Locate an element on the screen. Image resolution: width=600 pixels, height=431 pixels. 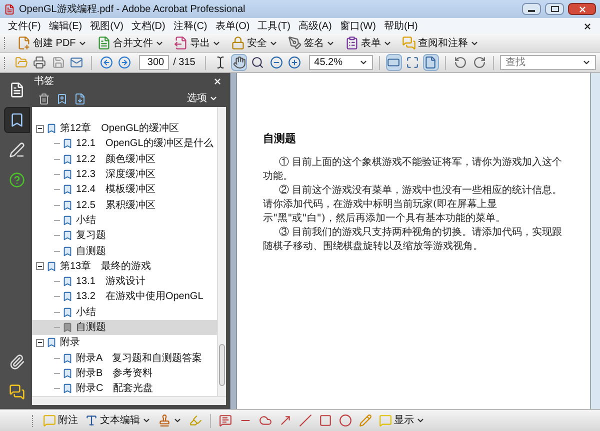
bookmark-item: 12.1 OpenGL的缓冲区是什么 is located at coordinates (124, 144).